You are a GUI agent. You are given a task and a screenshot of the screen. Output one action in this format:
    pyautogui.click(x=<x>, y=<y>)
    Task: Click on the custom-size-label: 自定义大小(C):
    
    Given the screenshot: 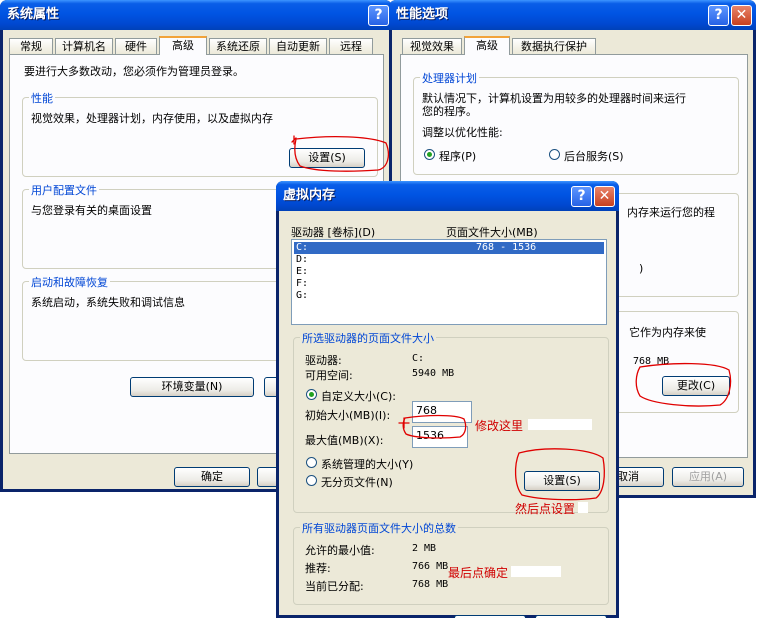 What is the action you would take?
    pyautogui.click(x=358, y=396)
    